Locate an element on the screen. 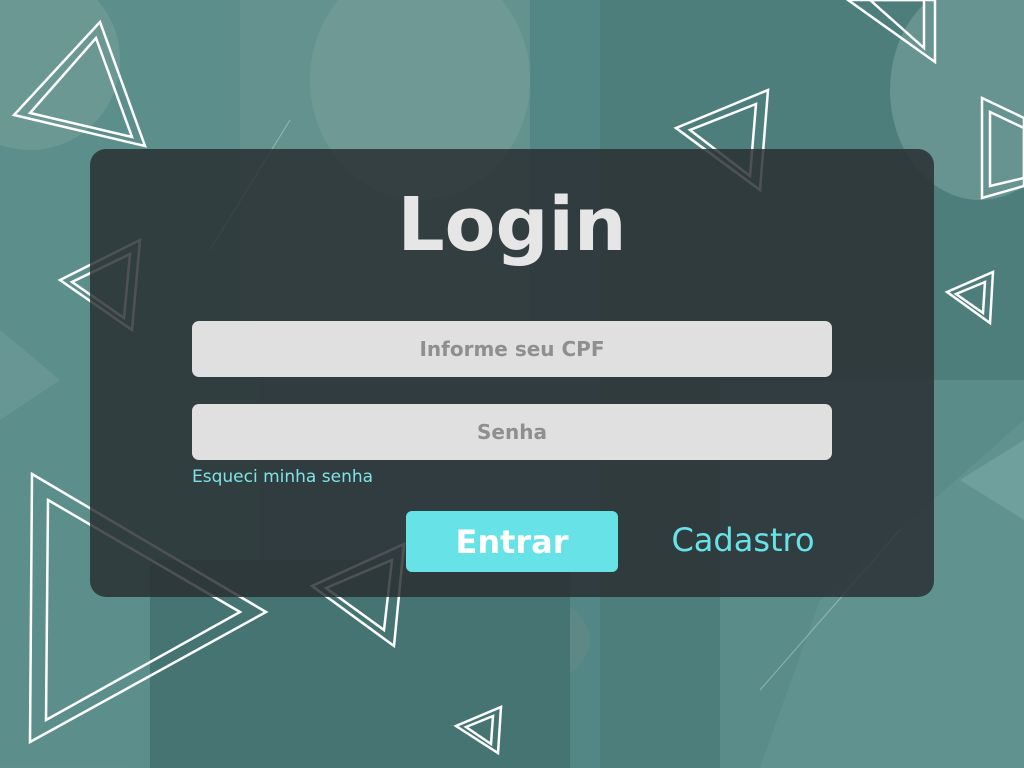  password-input is located at coordinates (512, 432).